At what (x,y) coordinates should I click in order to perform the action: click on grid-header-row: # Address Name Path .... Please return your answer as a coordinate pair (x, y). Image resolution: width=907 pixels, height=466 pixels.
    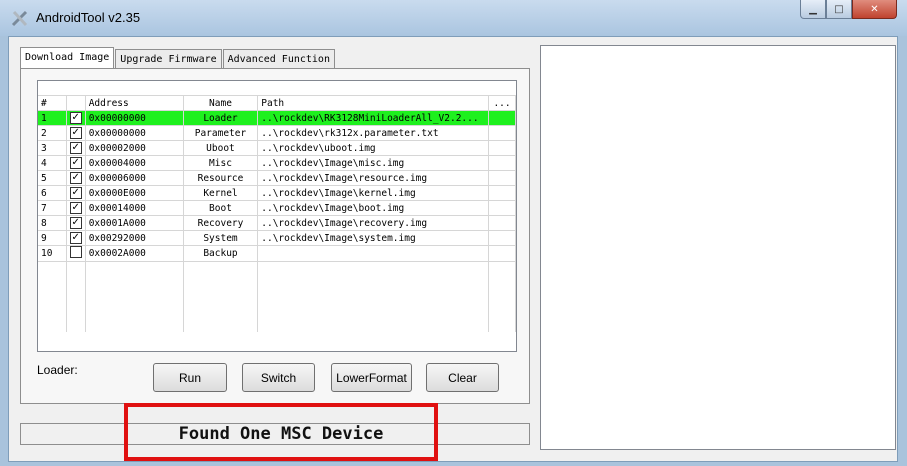
    Looking at the image, I should click on (277, 103).